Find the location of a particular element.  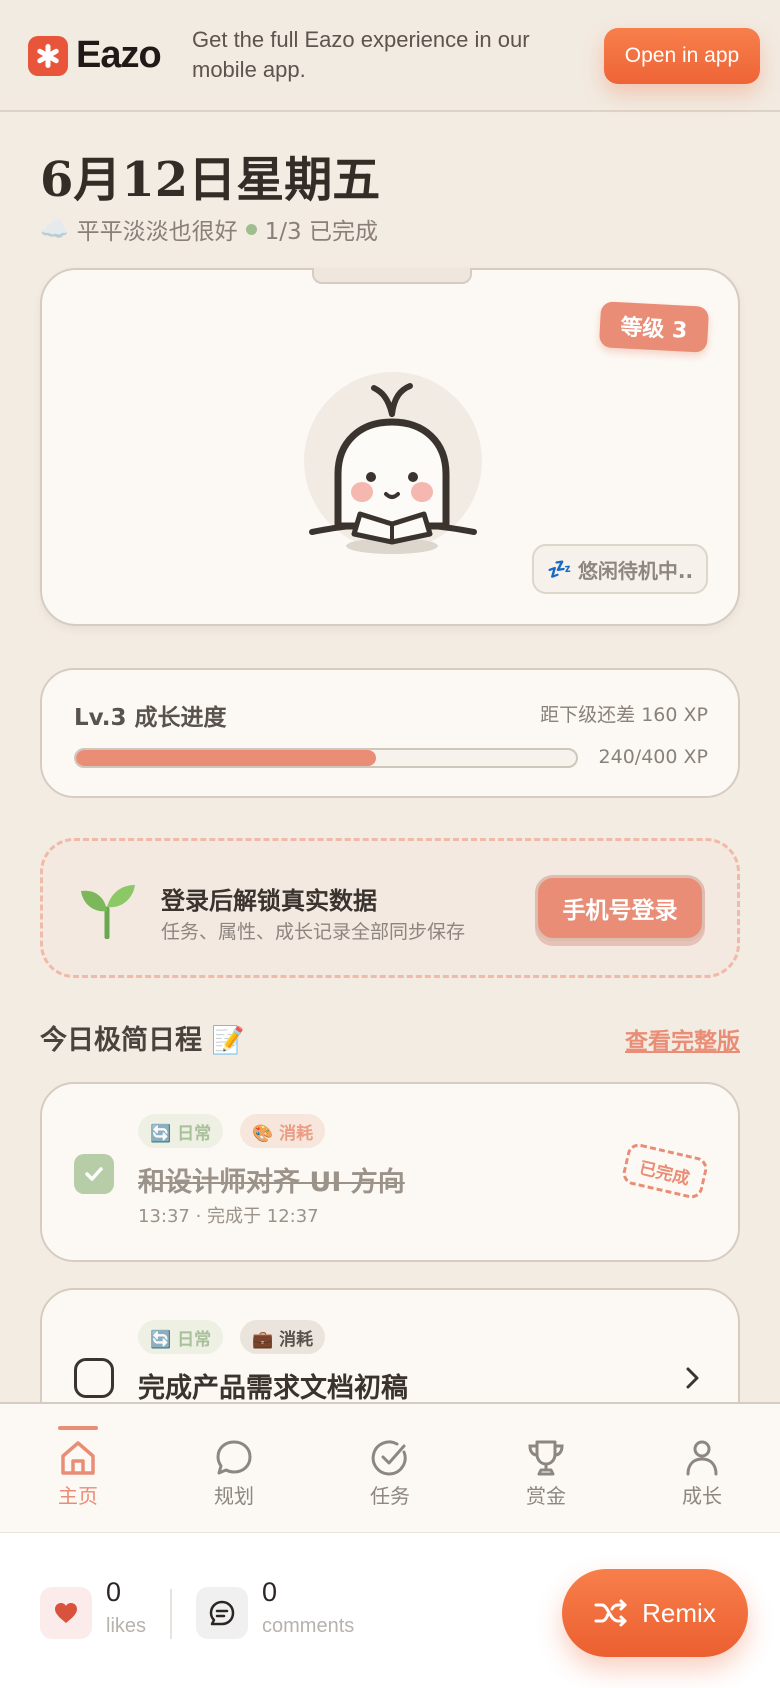

tab-growth: 成长 is located at coordinates (702, 1473).